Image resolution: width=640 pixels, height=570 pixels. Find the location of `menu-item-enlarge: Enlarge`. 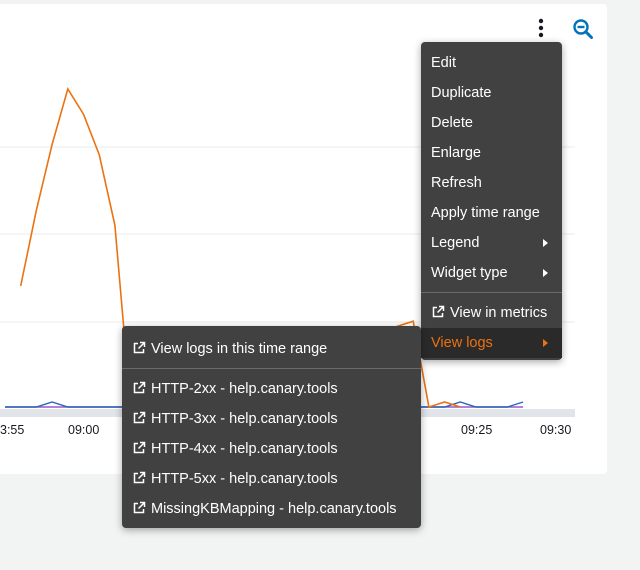

menu-item-enlarge: Enlarge is located at coordinates (491, 153).